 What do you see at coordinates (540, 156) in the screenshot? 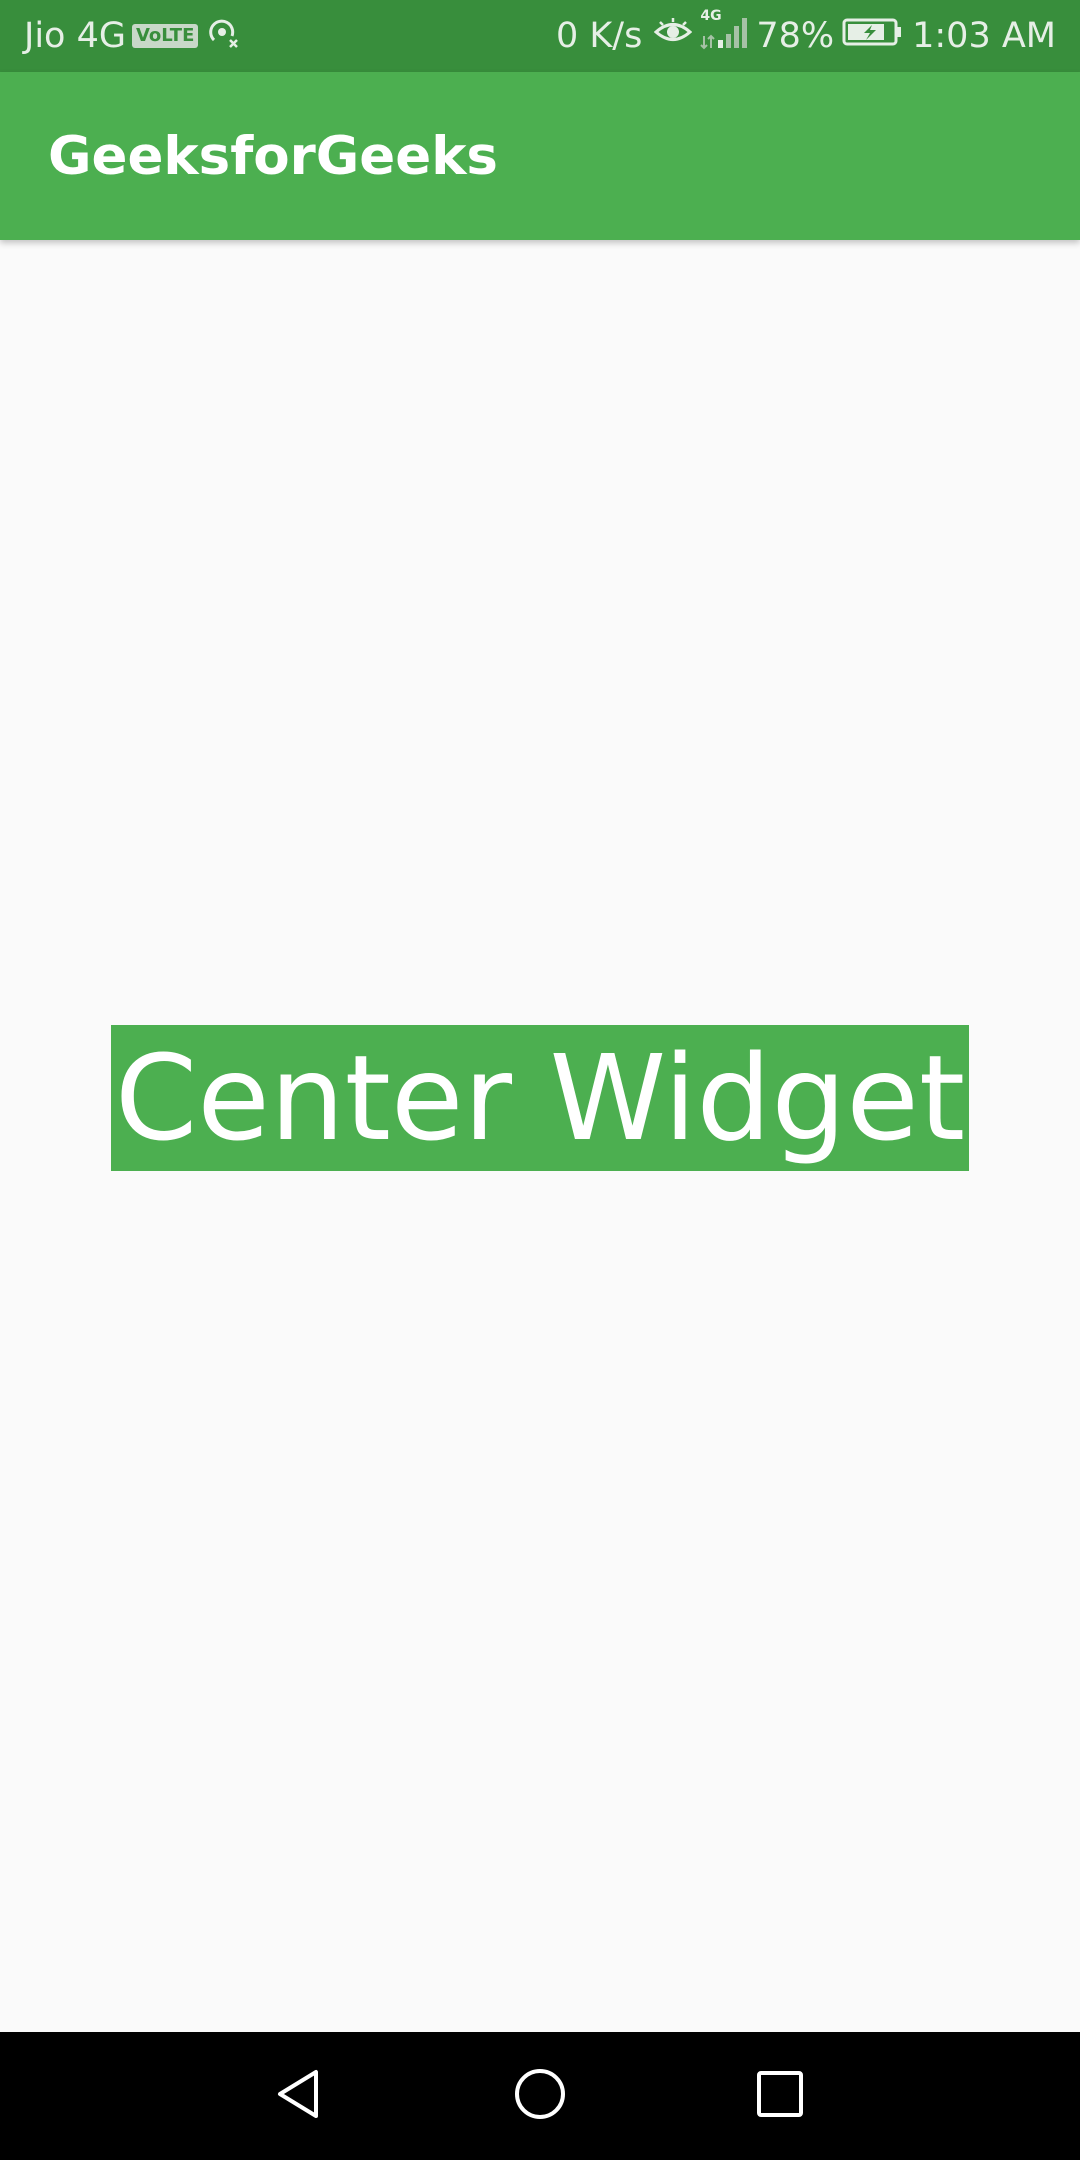
I see `app-bar: GeeksforGeeks` at bounding box center [540, 156].